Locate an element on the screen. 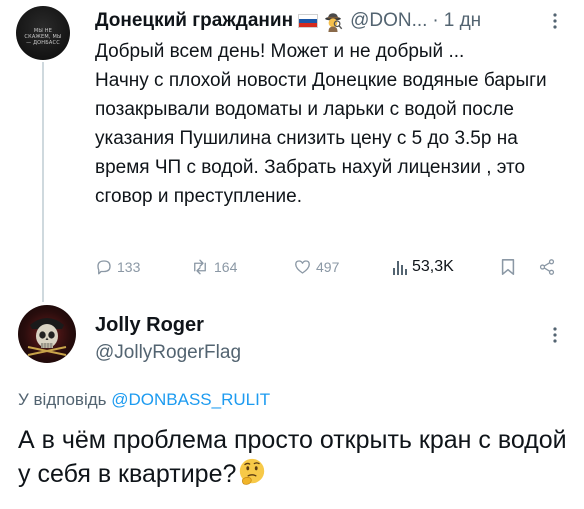 This screenshot has width=584, height=509. detective-icon is located at coordinates (334, 22).